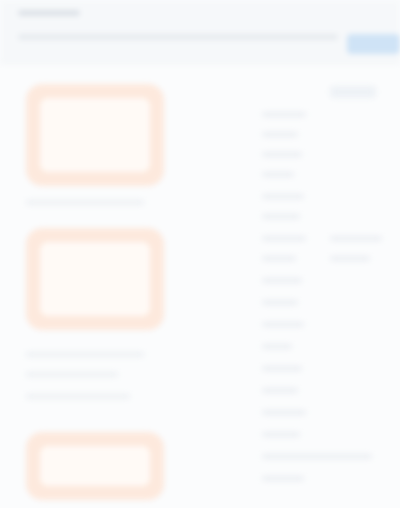 This screenshot has height=508, width=400. I want to click on list-header-placeholder, so click(353, 92).